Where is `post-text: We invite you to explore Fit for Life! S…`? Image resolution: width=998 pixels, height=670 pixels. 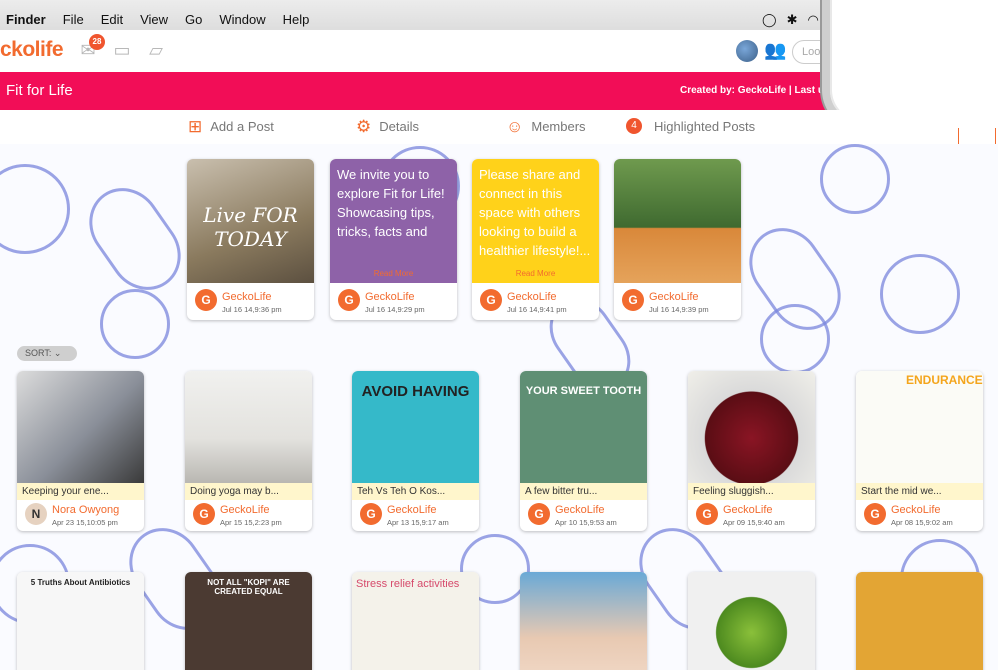
post-text: We invite you to explore Fit for Life! S… is located at coordinates (393, 221).